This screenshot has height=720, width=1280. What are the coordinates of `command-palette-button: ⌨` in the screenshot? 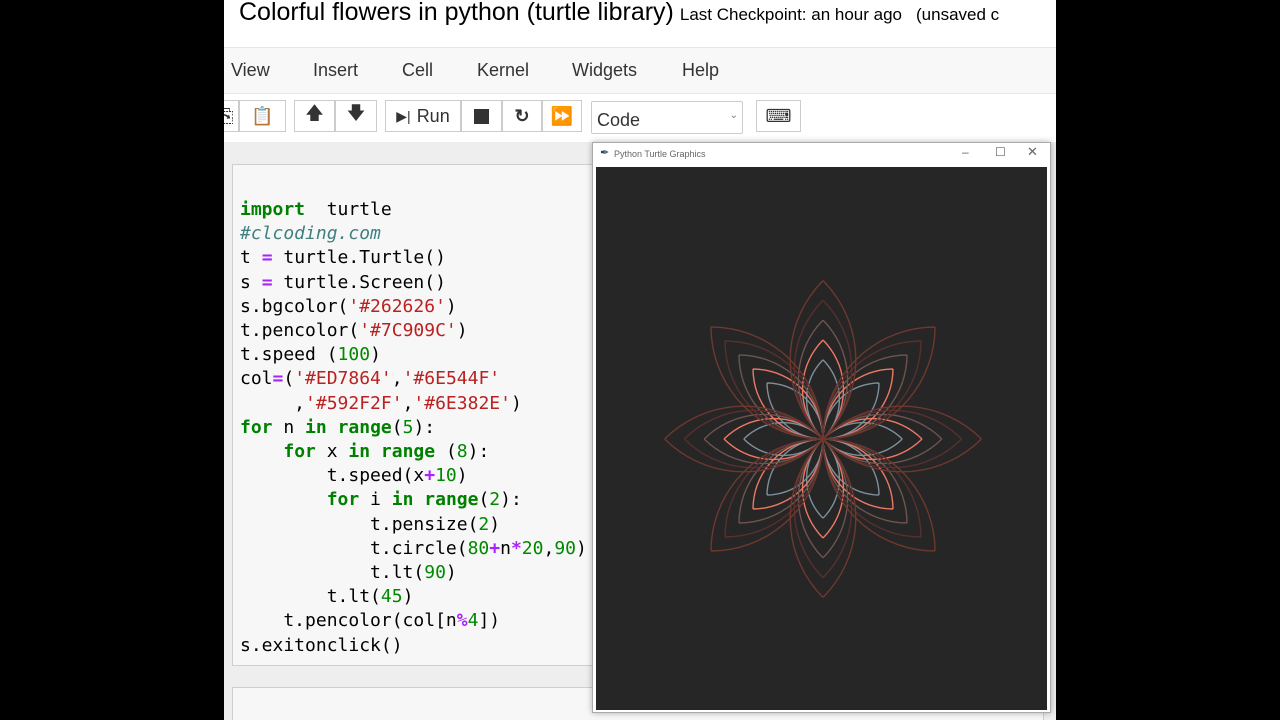 It's located at (778, 116).